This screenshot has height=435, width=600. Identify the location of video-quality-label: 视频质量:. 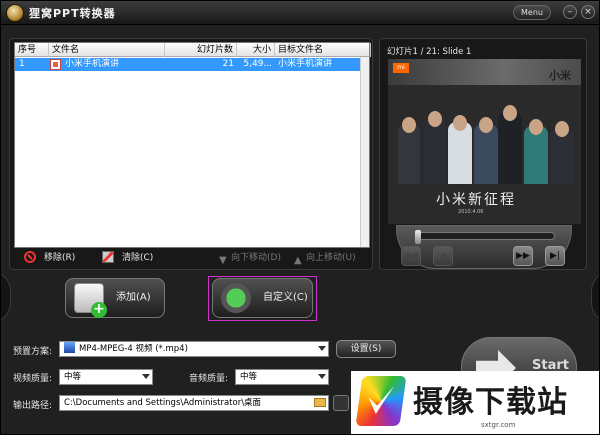
(33, 379).